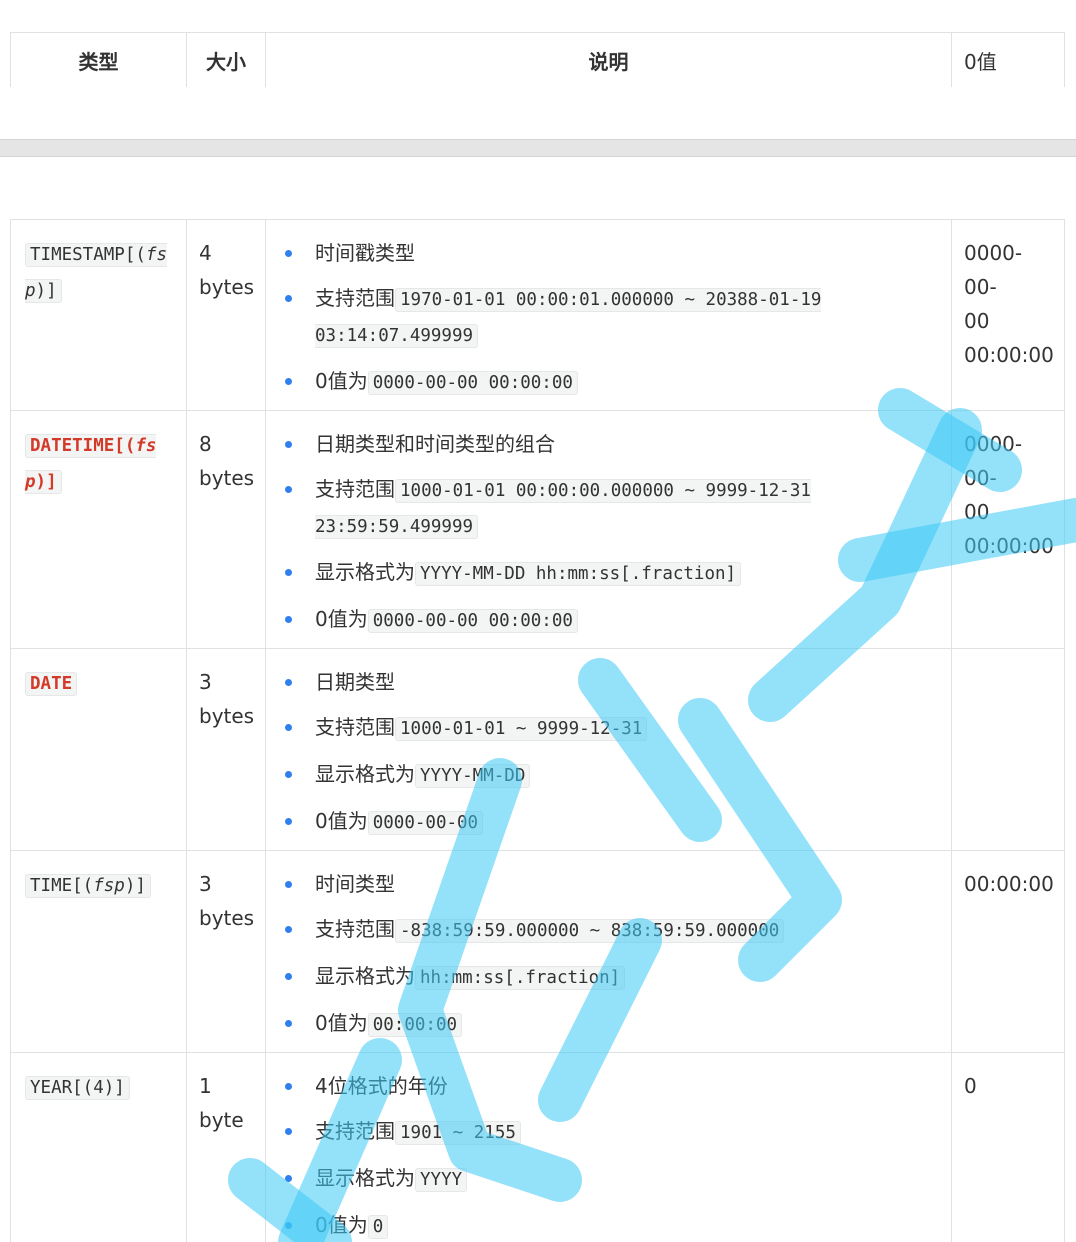 Image resolution: width=1076 pixels, height=1242 pixels. I want to click on list-item: 时间类型, so click(608, 884).